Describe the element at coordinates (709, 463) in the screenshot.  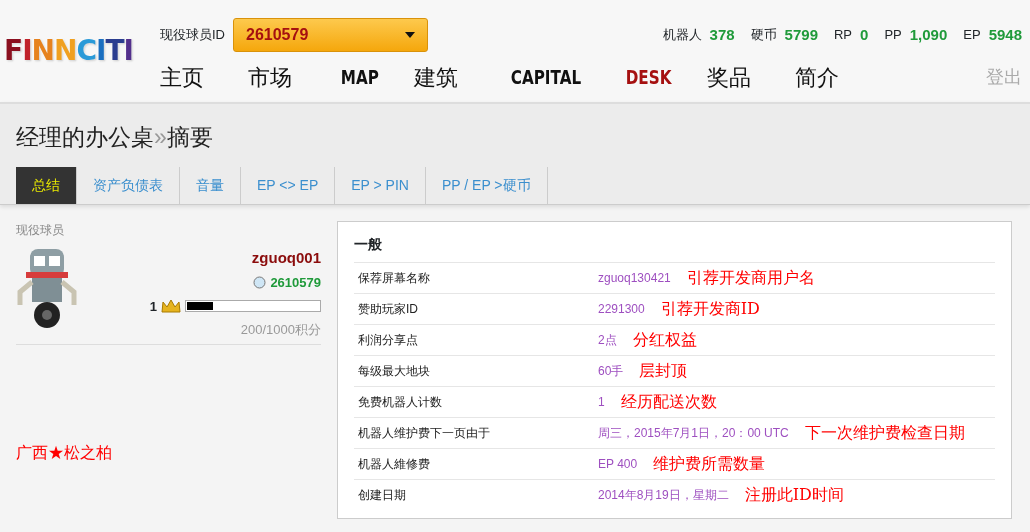
I see `handwritten-note: 维护费所需数量` at that location.